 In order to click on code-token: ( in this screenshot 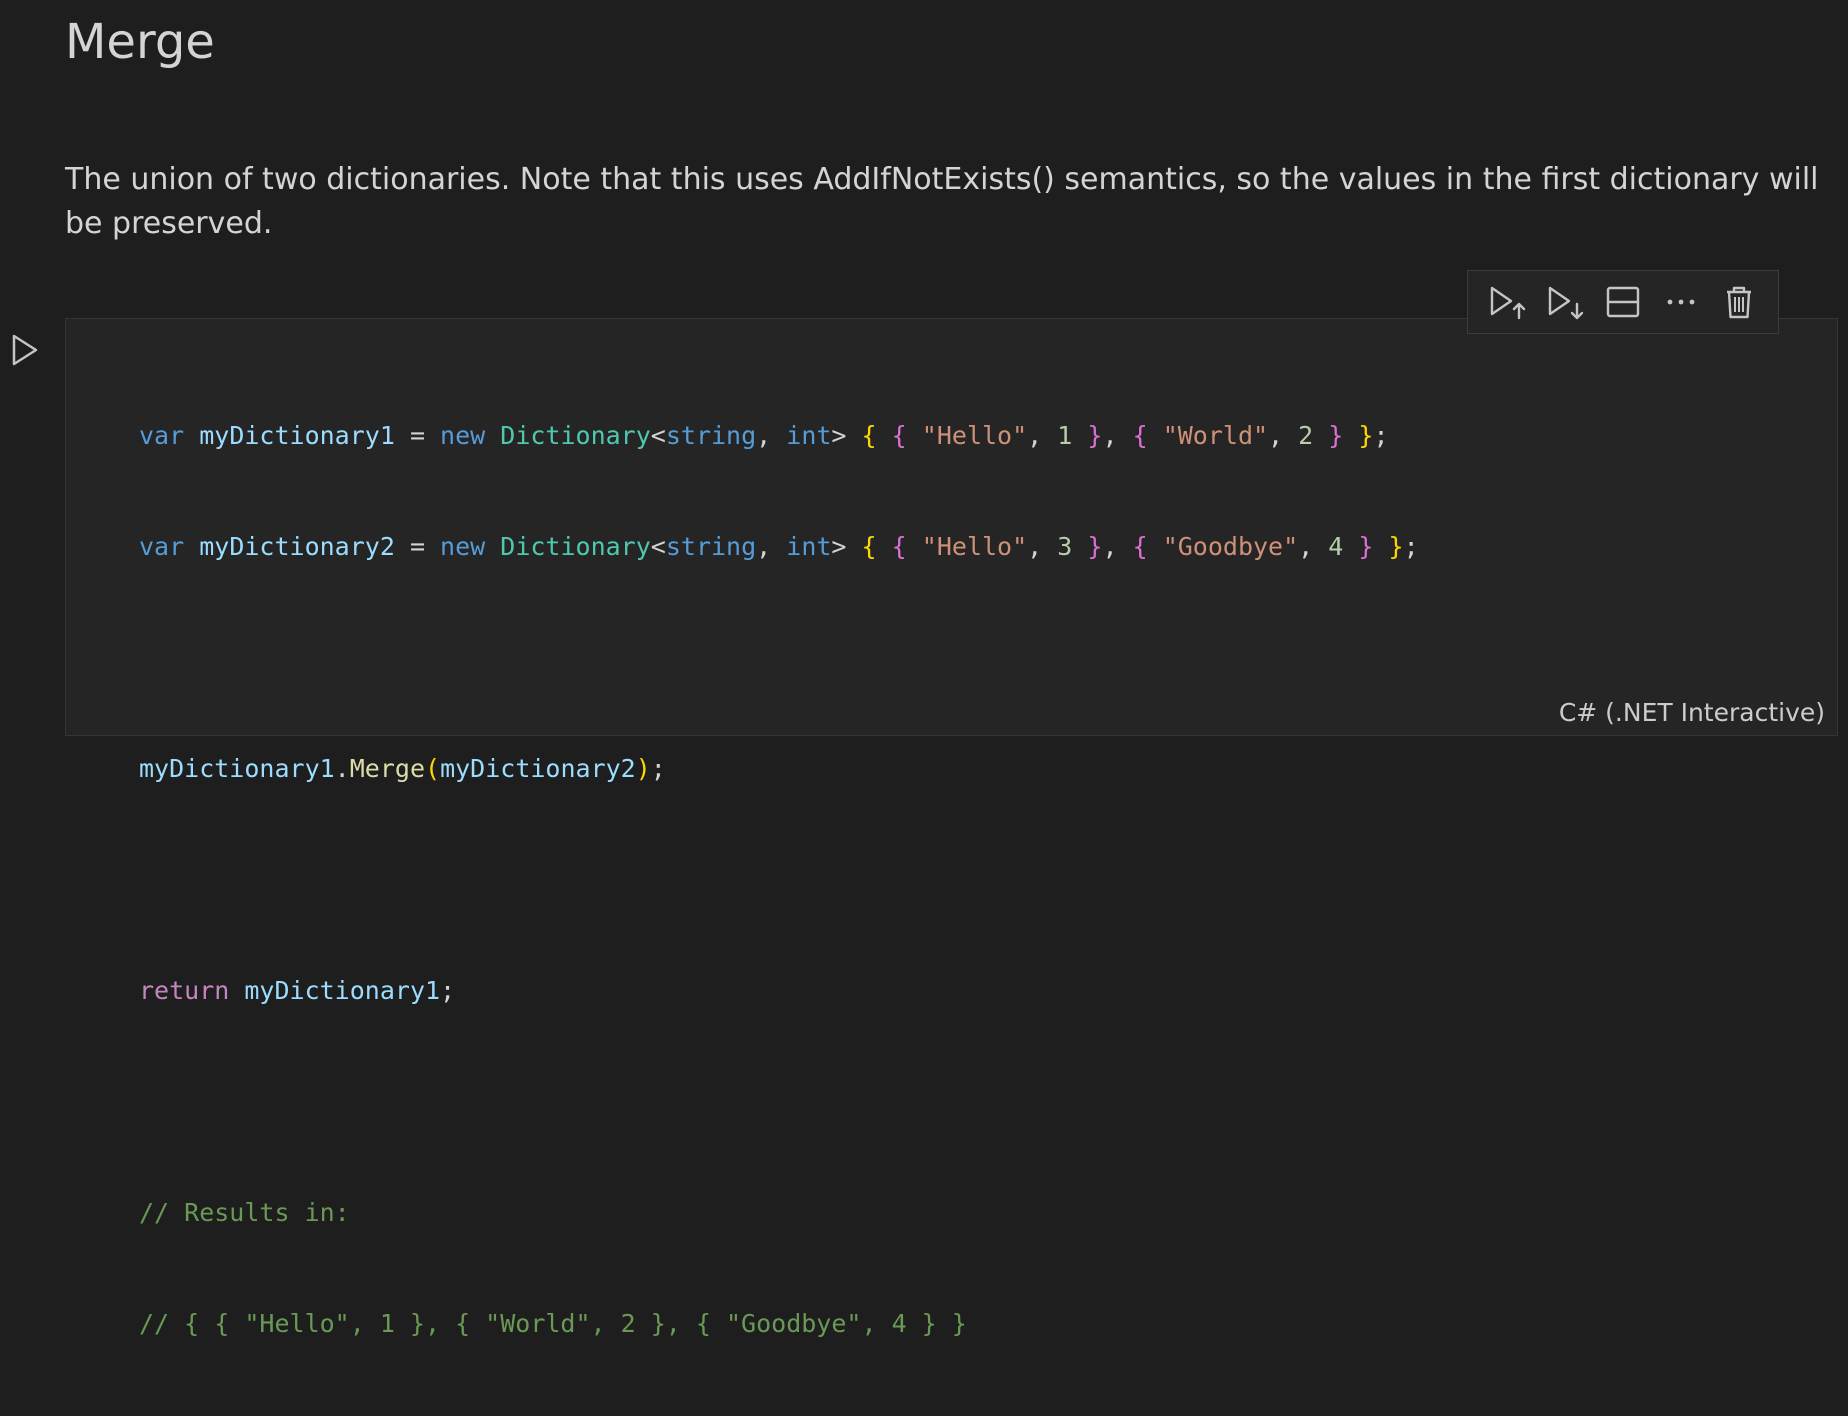, I will do `click(433, 768)`.